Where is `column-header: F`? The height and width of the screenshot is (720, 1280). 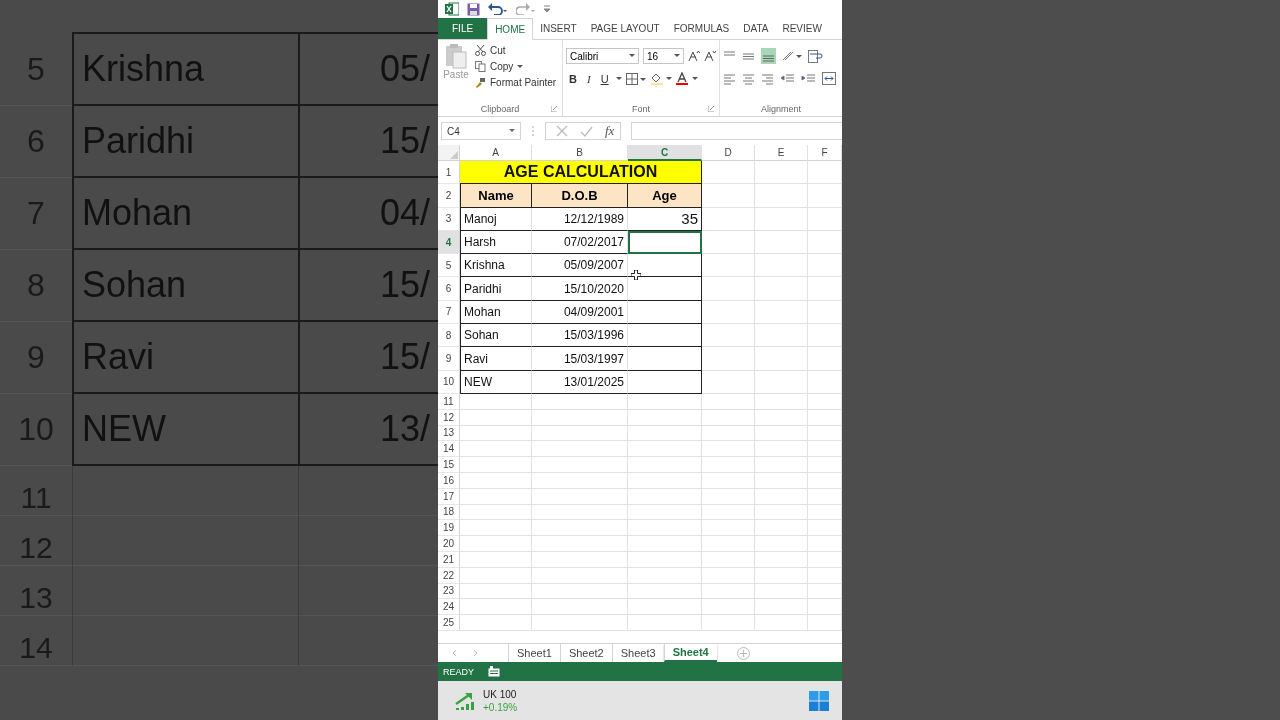
column-header: F is located at coordinates (825, 153).